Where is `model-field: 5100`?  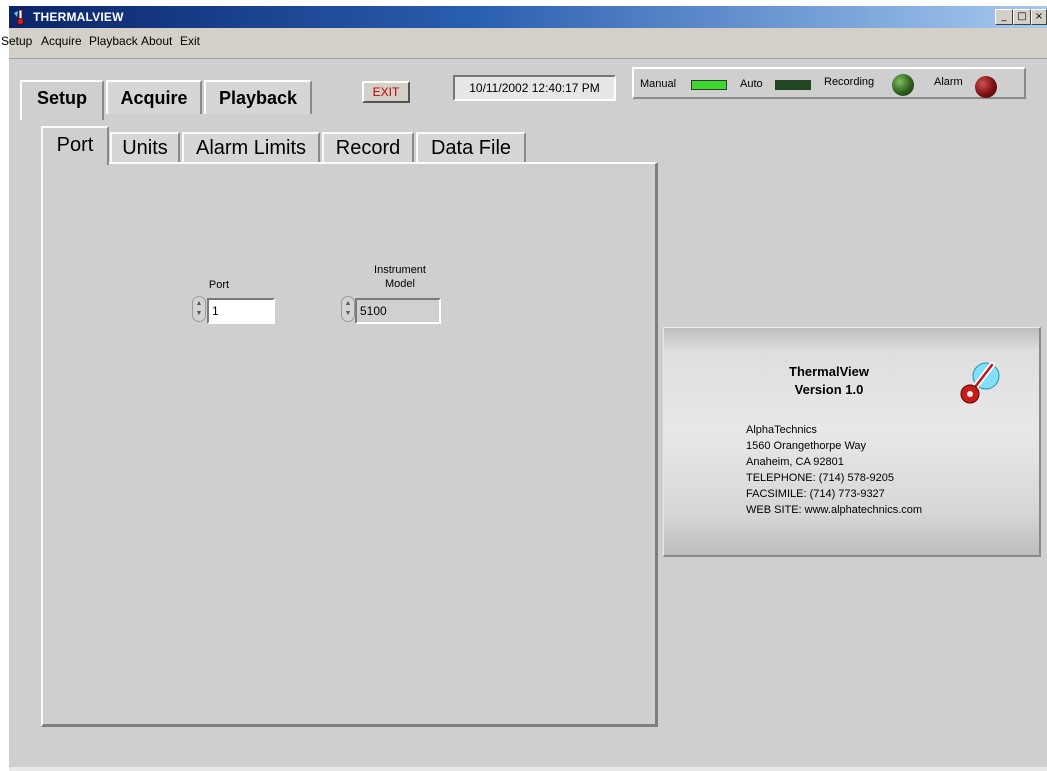
model-field: 5100 is located at coordinates (398, 311).